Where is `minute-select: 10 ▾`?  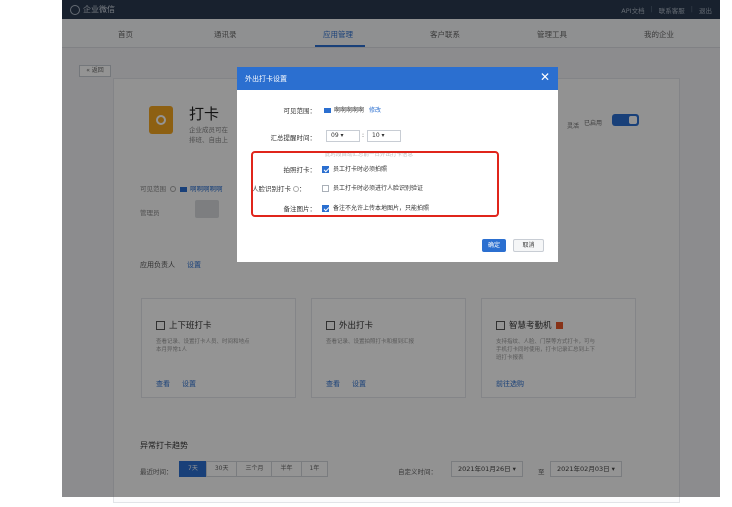 minute-select: 10 ▾ is located at coordinates (384, 136).